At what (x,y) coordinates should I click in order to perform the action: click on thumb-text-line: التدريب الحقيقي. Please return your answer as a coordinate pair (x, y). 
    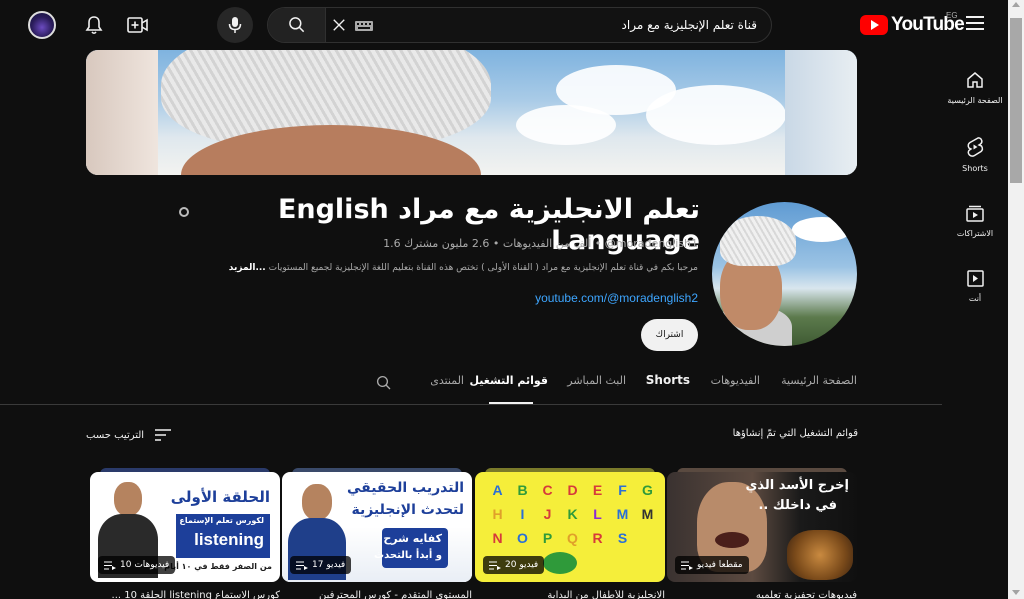
    Looking at the image, I should click on (405, 488).